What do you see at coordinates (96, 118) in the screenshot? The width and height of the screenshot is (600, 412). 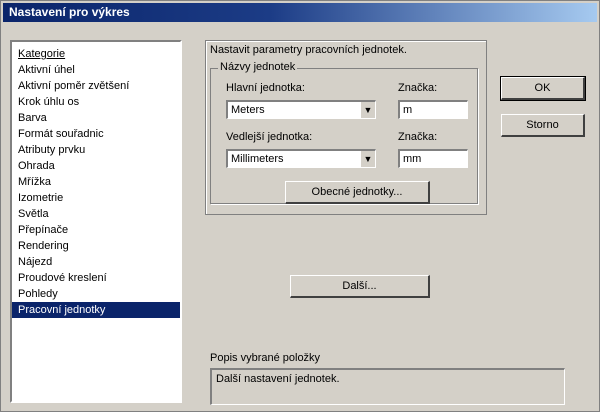 I see `category-item: Barva` at bounding box center [96, 118].